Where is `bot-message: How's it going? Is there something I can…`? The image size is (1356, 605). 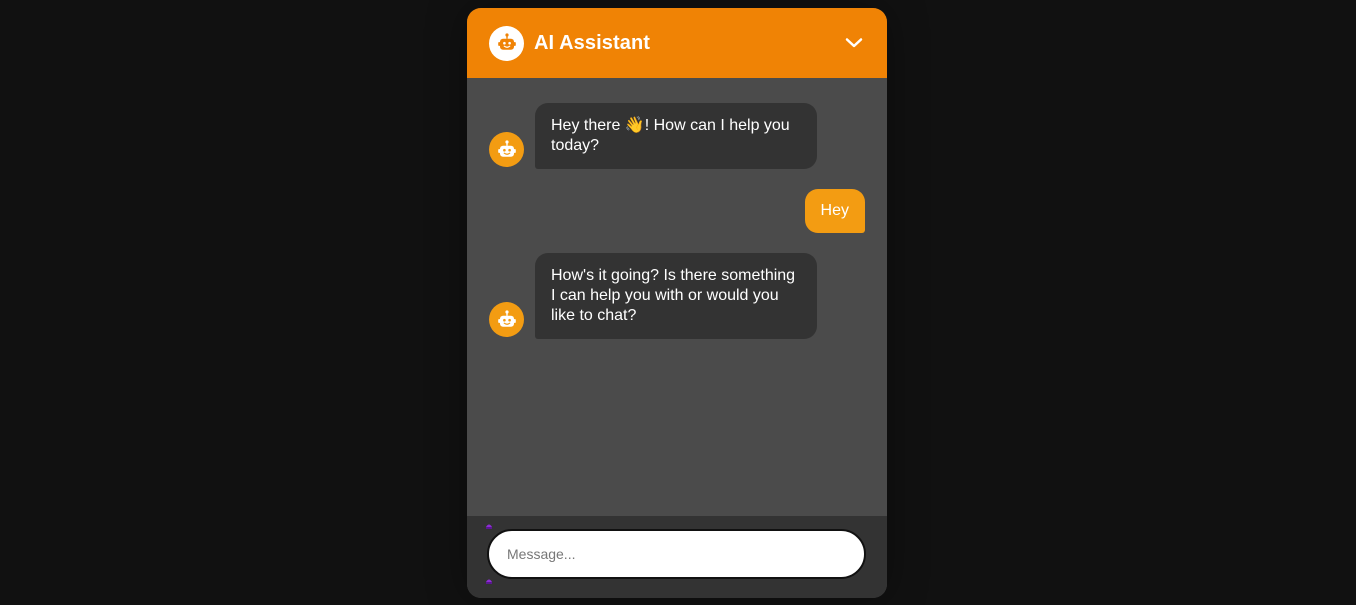
bot-message: How's it going? Is there something I can… is located at coordinates (677, 296).